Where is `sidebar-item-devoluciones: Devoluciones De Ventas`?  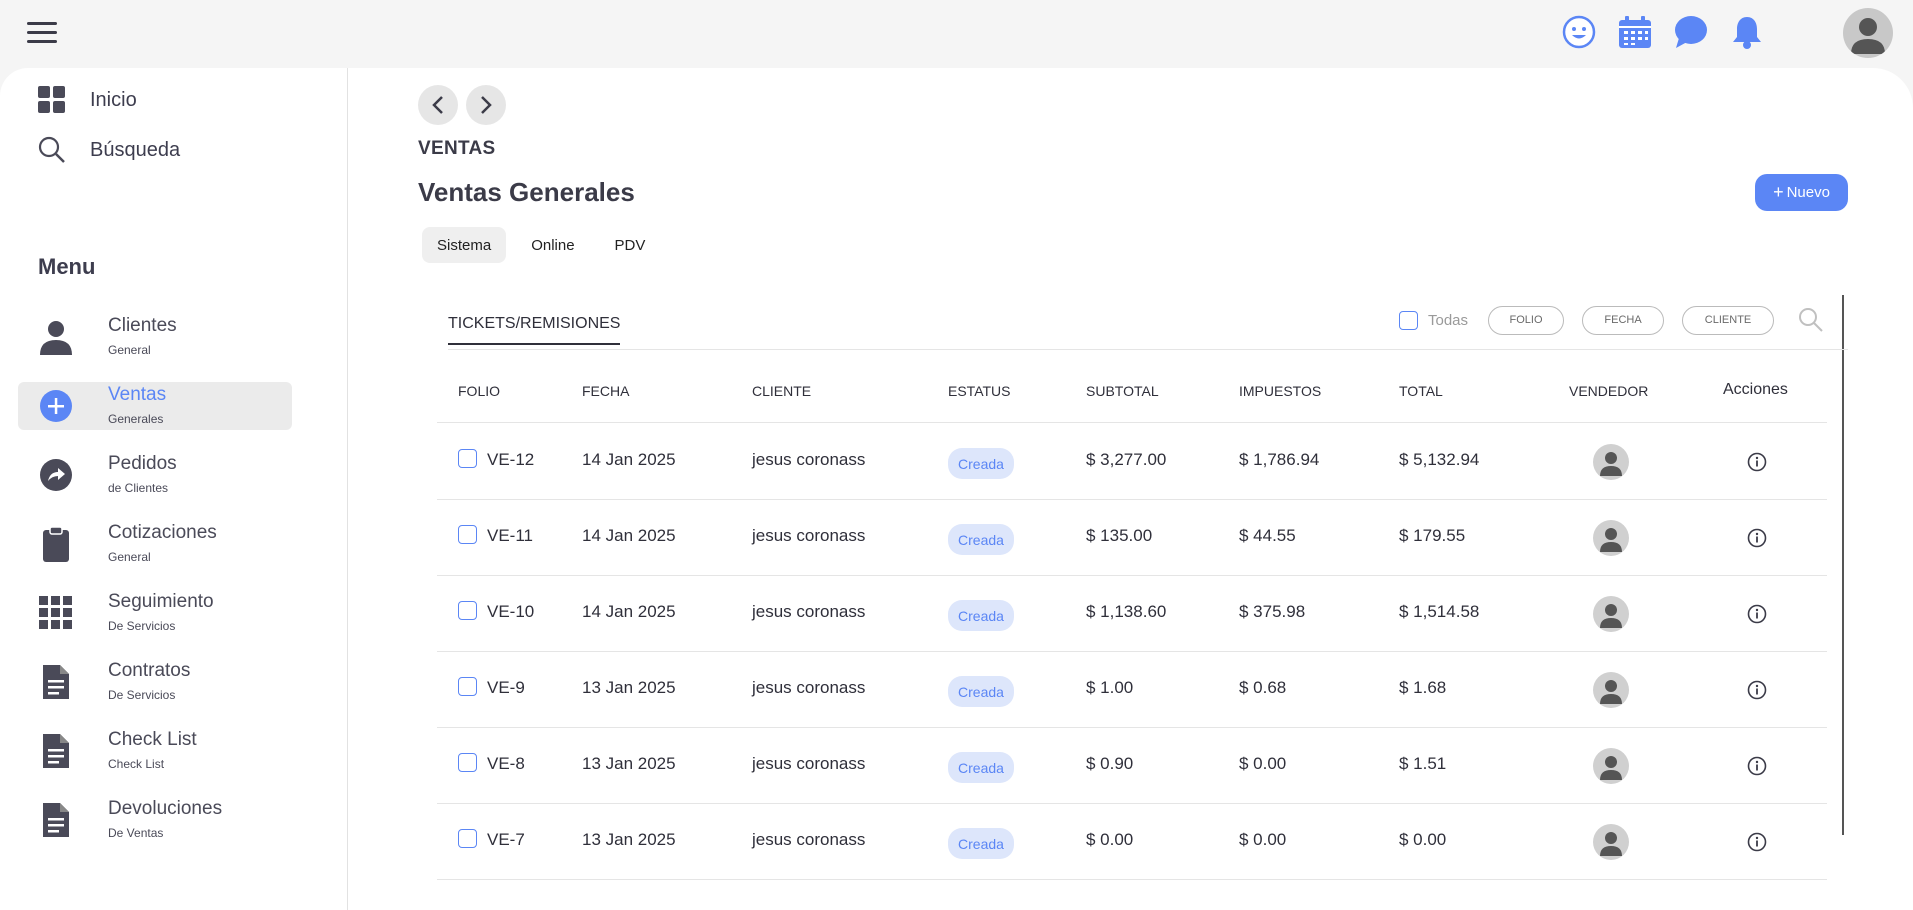 sidebar-item-devoluciones: Devoluciones De Ventas is located at coordinates (155, 820).